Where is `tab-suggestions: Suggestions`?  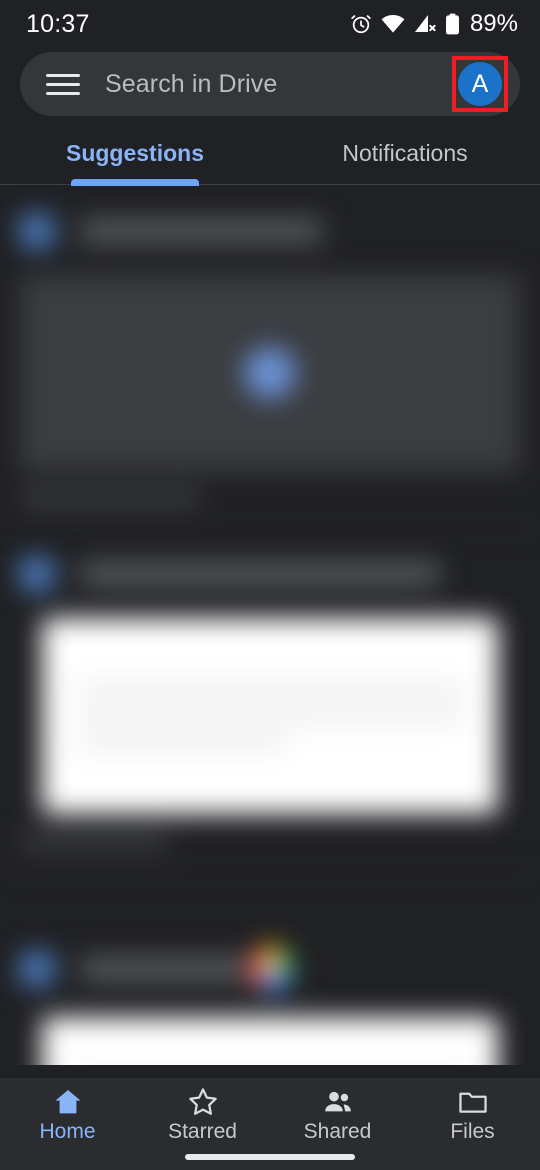
tab-suggestions: Suggestions is located at coordinates (135, 153).